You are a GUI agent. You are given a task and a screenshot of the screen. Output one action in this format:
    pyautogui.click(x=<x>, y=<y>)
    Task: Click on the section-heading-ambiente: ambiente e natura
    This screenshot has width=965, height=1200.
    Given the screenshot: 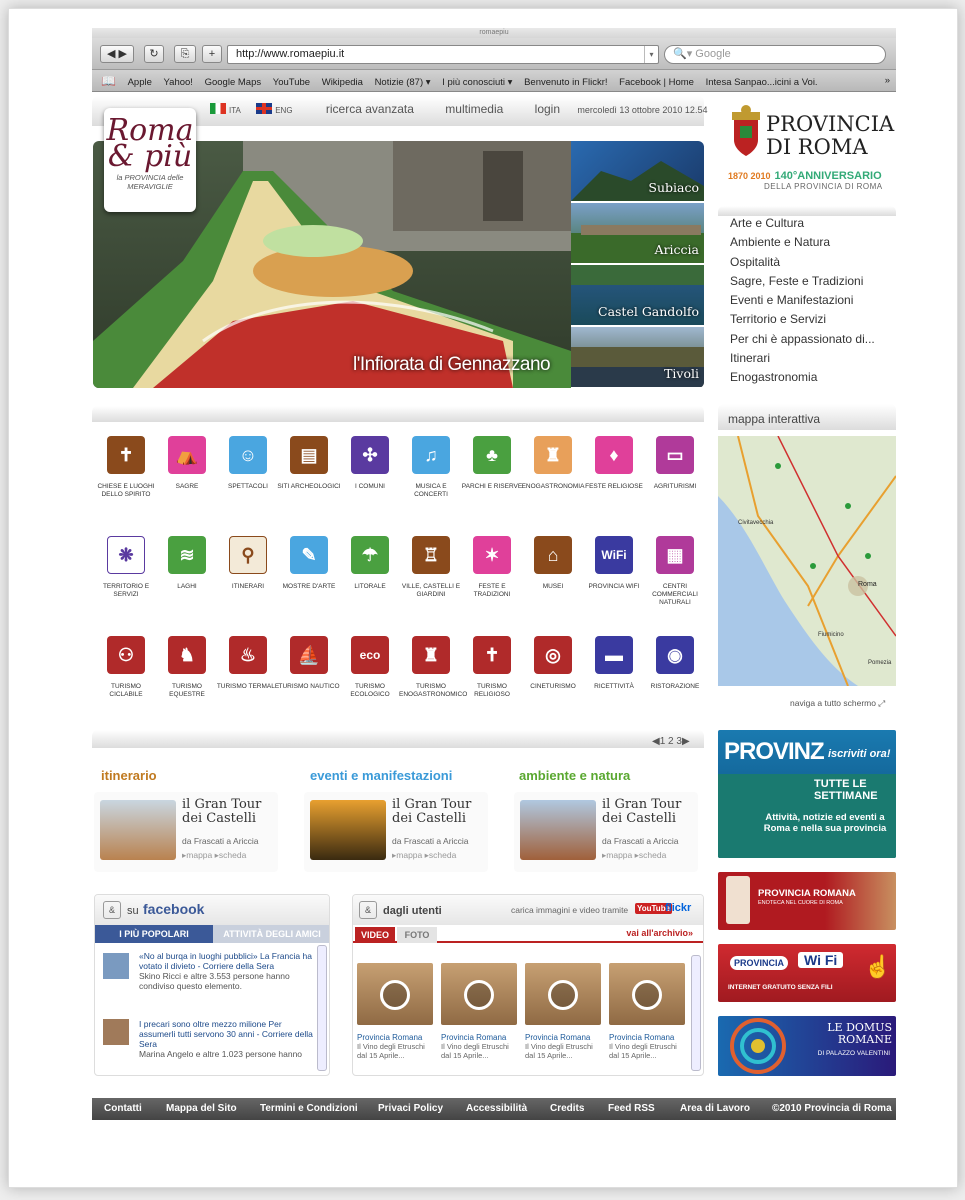 What is the action you would take?
    pyautogui.click(x=574, y=775)
    